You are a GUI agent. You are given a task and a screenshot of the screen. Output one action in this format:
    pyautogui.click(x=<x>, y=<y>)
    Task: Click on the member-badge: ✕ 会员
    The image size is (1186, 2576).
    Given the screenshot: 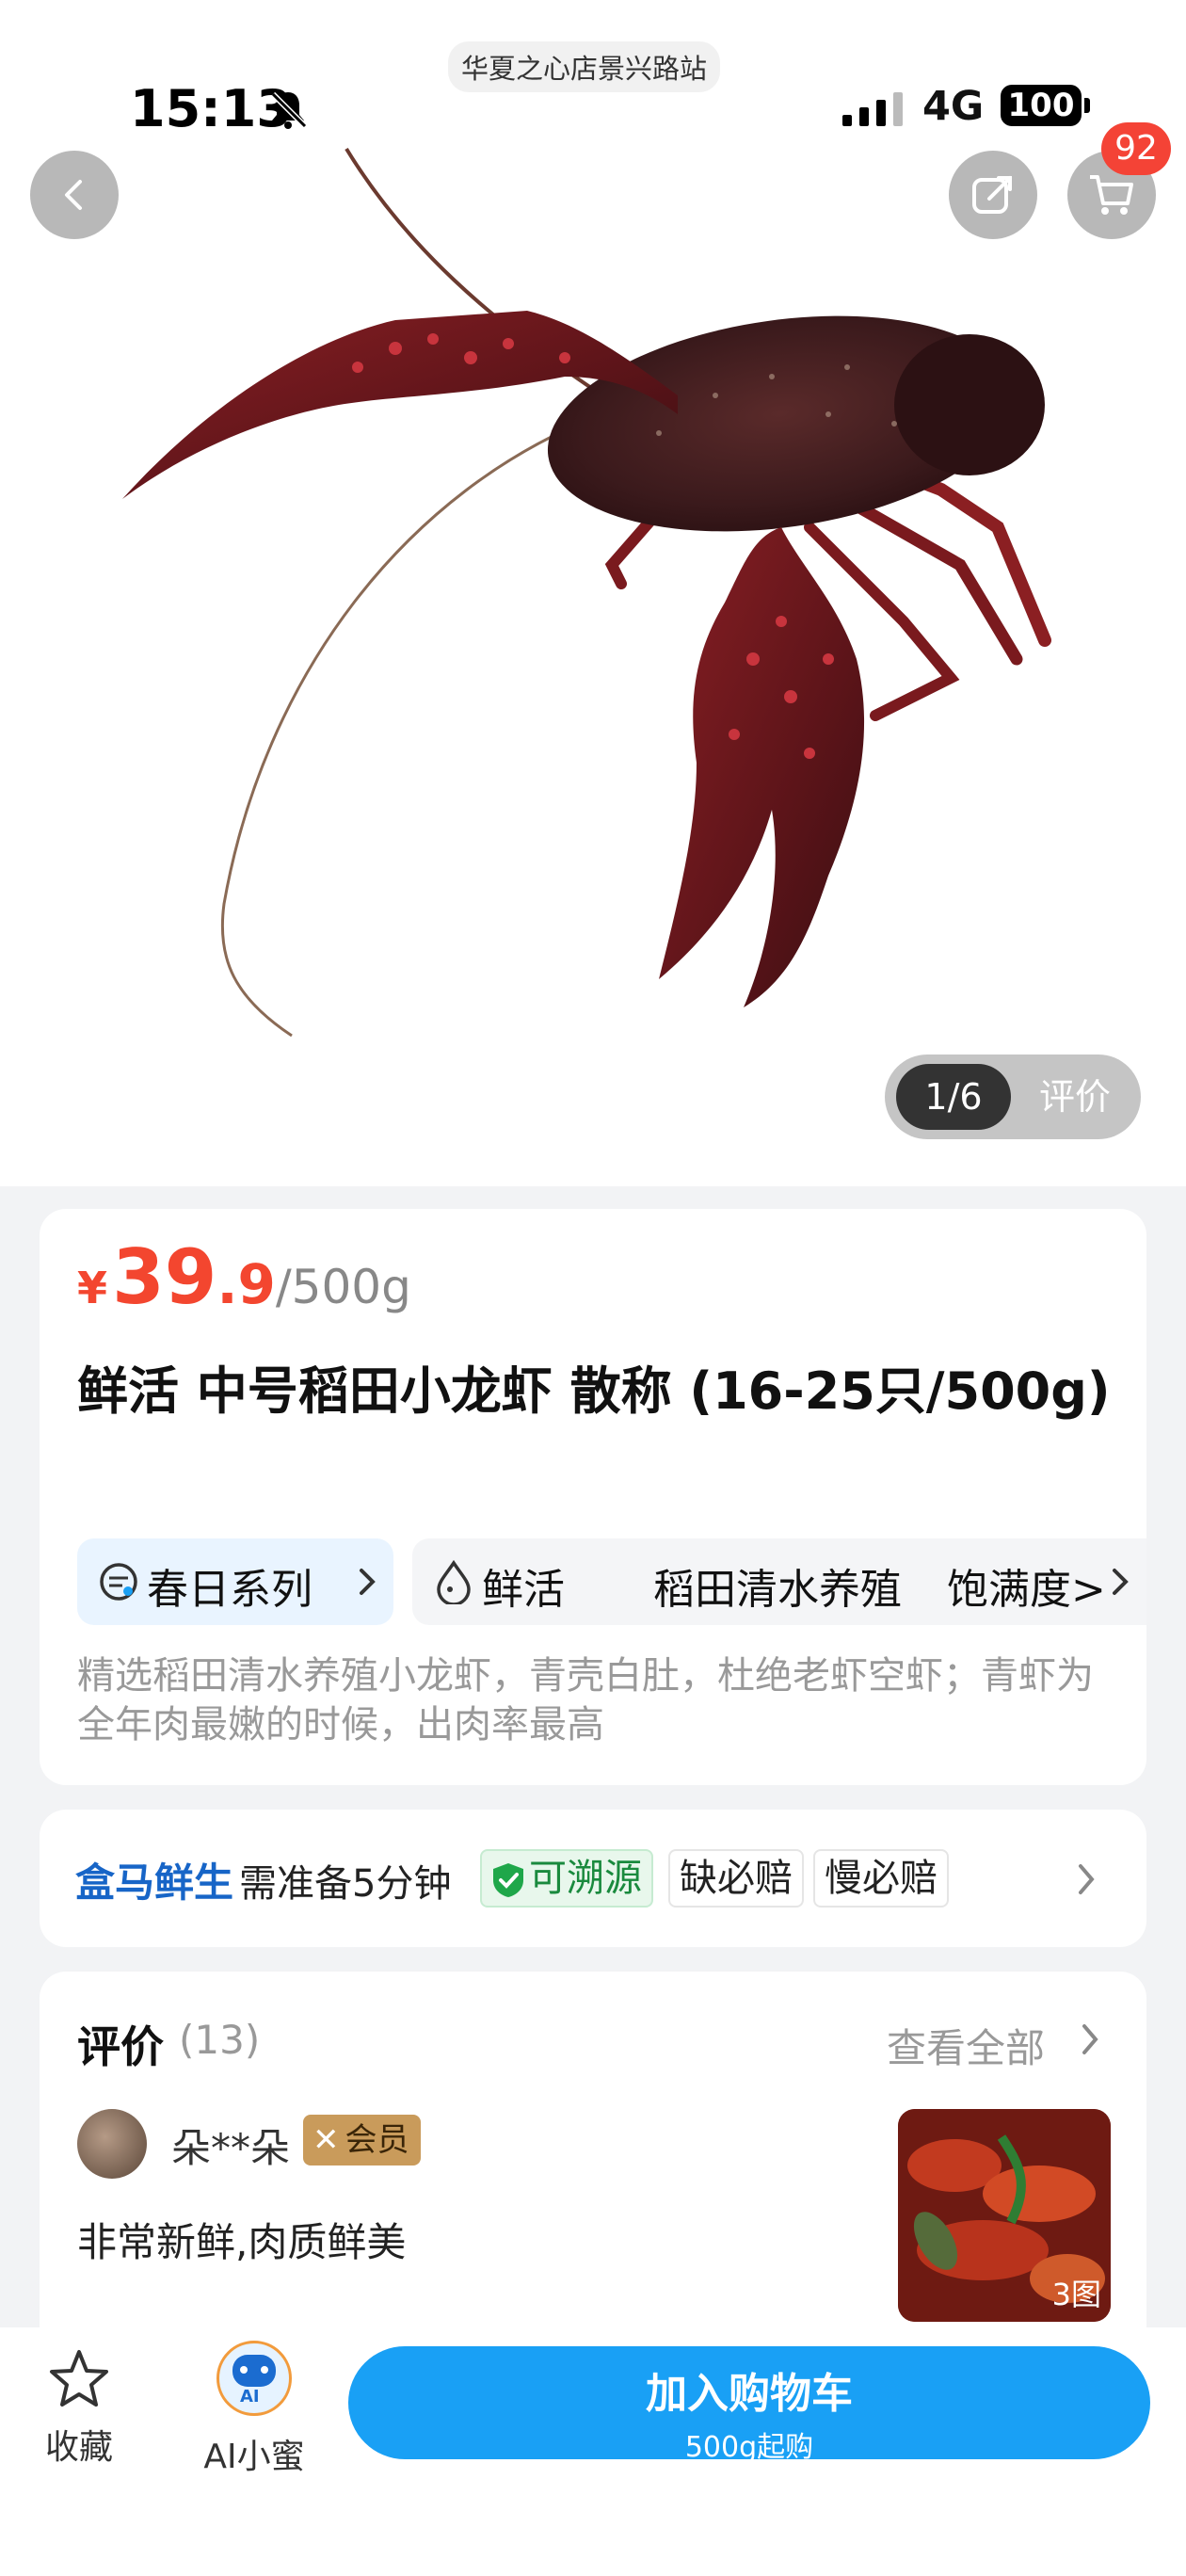 What is the action you would take?
    pyautogui.click(x=362, y=2140)
    